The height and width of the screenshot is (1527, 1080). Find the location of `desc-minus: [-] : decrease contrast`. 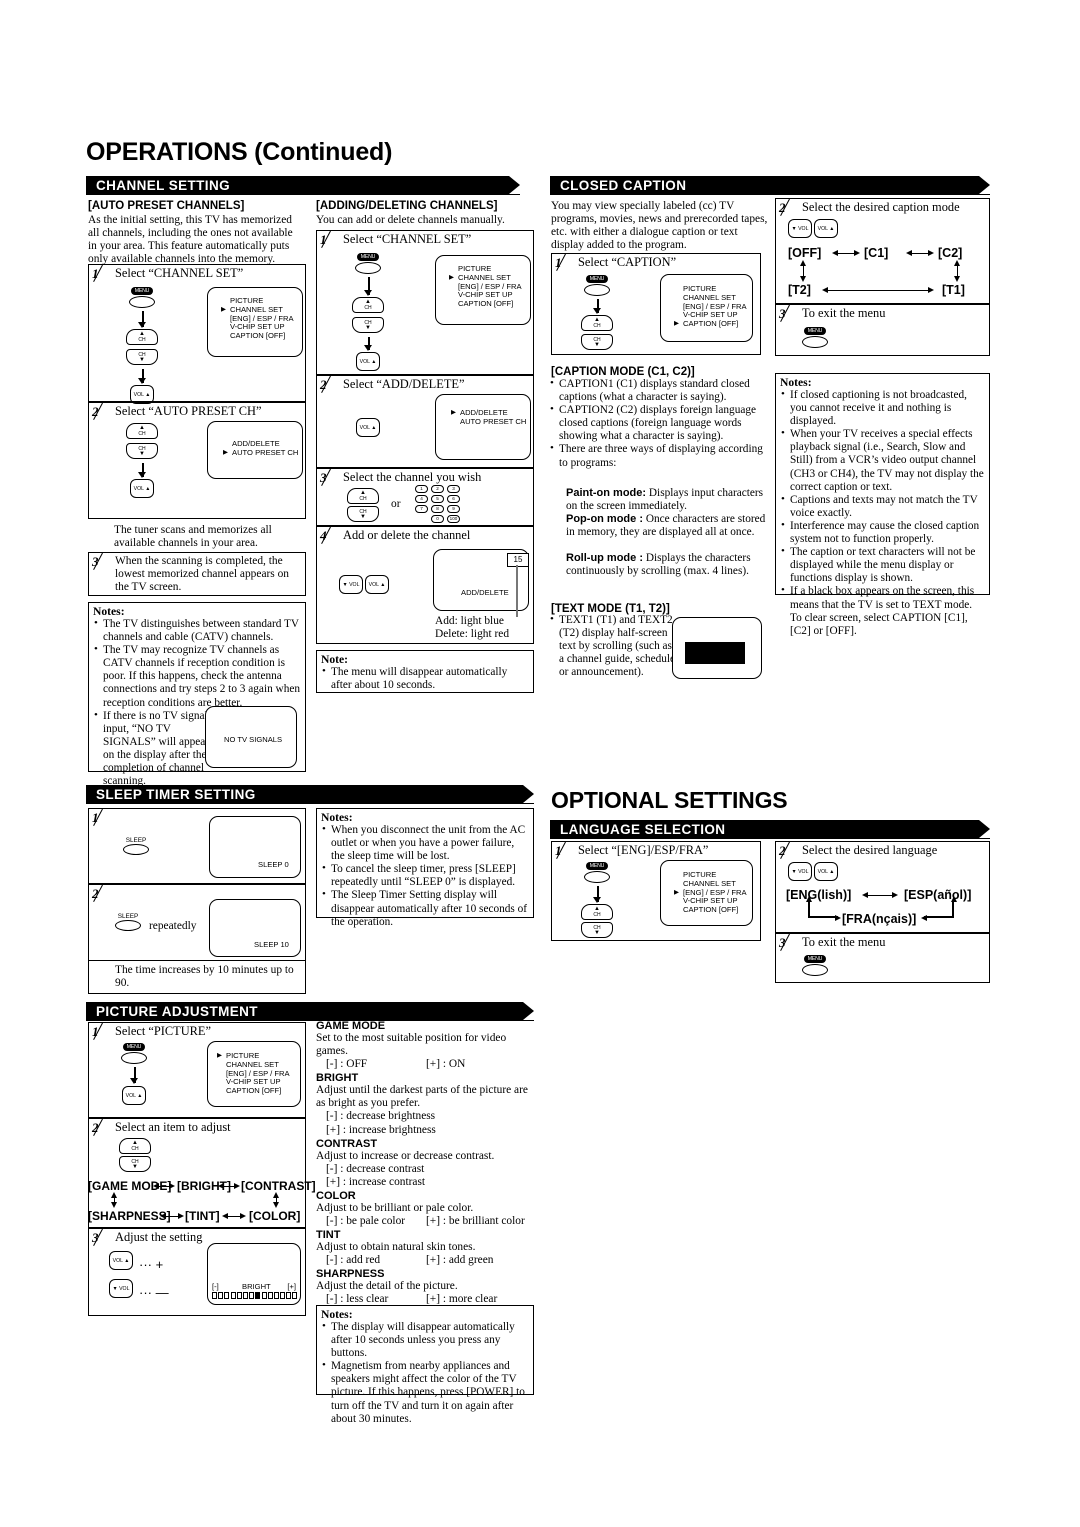

desc-minus: [-] : decrease contrast is located at coordinates (375, 1168).